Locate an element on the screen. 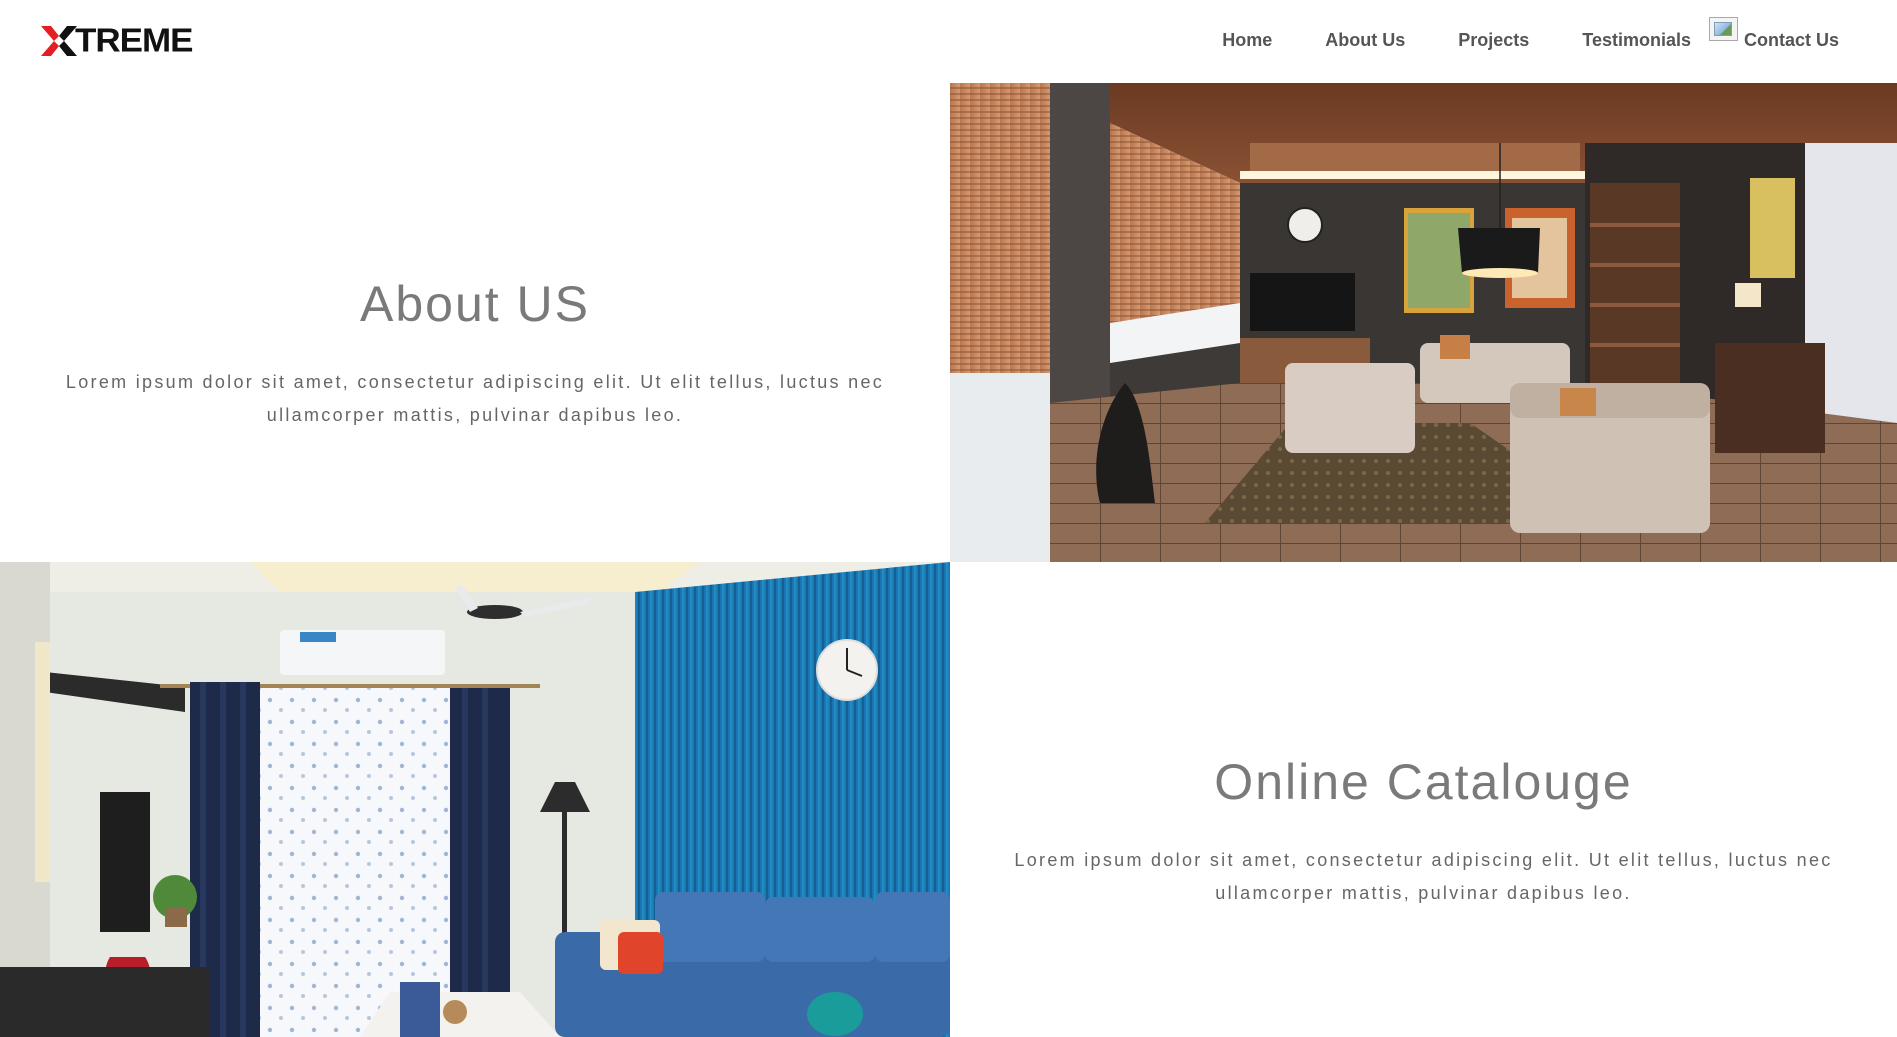 Image resolution: width=1897 pixels, height=1037 pixels. broken-image-icon is located at coordinates (1723, 29).